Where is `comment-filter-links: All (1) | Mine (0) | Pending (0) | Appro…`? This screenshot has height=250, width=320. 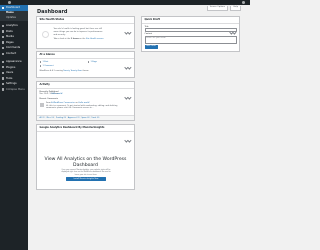 comment-filter-links: All (1) | Mine (0) | Pending (0) | Appro… is located at coordinates (85, 117).